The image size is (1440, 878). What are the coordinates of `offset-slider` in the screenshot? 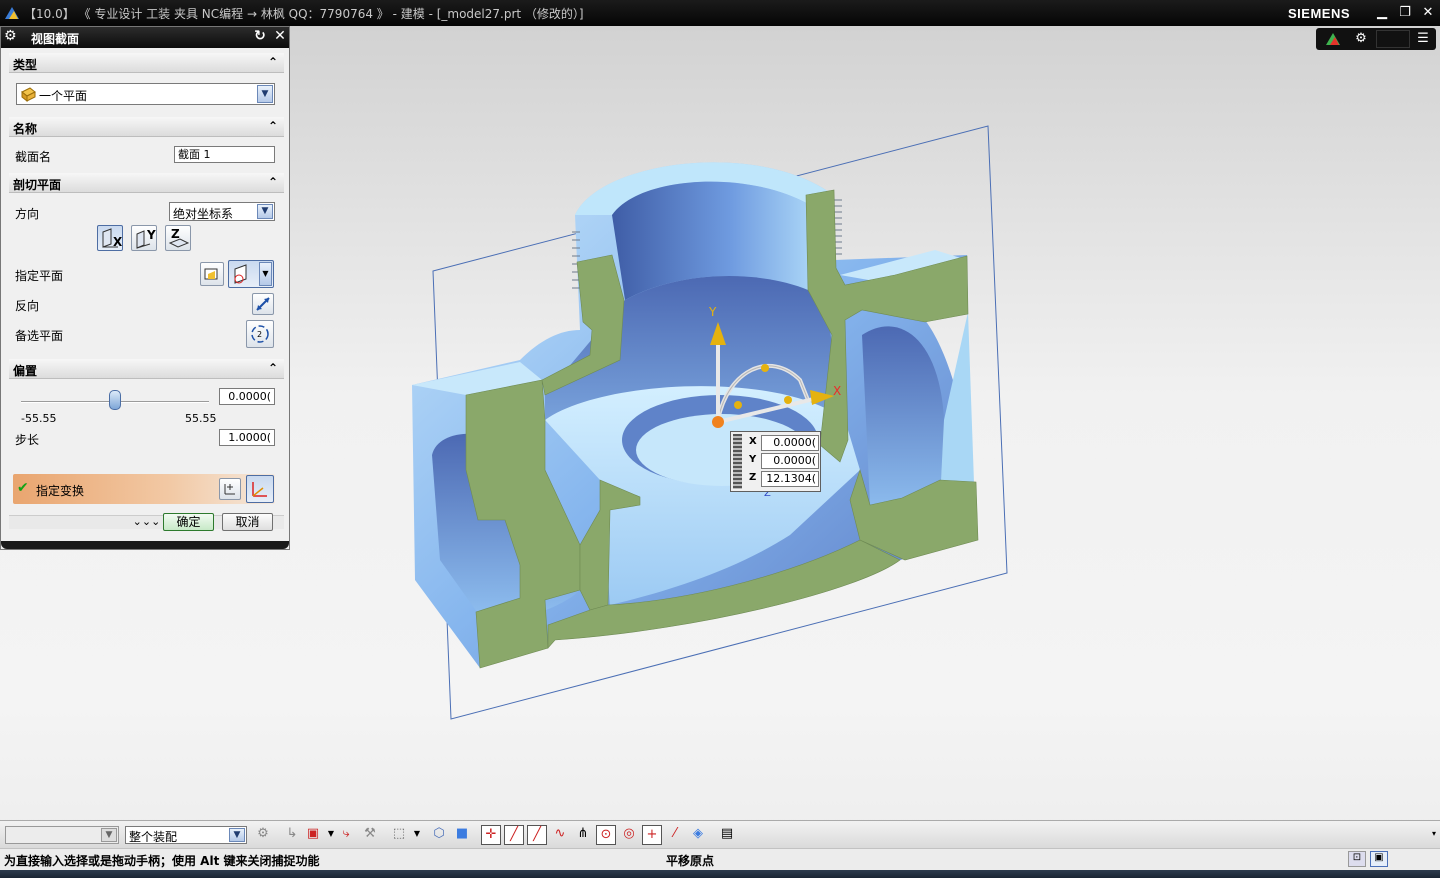 It's located at (115, 400).